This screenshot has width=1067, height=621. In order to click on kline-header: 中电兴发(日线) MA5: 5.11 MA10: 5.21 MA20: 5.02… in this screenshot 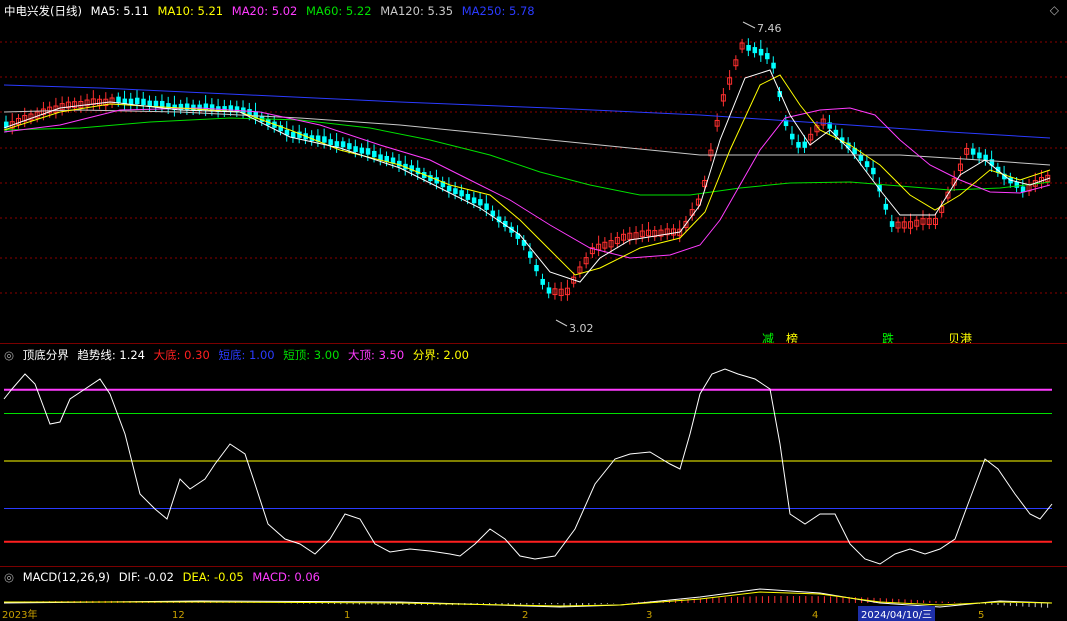, I will do `click(272, 11)`.